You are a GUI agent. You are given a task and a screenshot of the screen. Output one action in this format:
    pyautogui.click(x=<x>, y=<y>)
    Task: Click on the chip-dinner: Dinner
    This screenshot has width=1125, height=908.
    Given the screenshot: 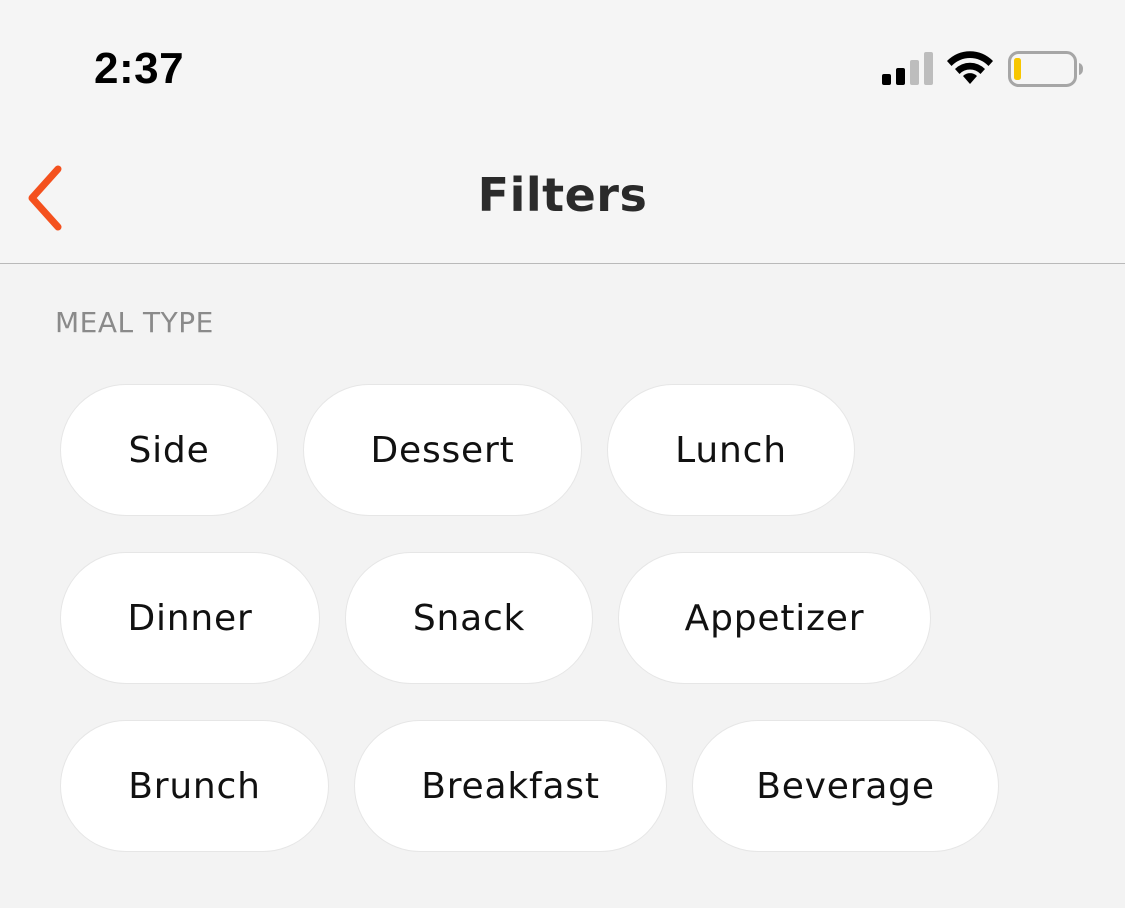 What is the action you would take?
    pyautogui.click(x=190, y=618)
    